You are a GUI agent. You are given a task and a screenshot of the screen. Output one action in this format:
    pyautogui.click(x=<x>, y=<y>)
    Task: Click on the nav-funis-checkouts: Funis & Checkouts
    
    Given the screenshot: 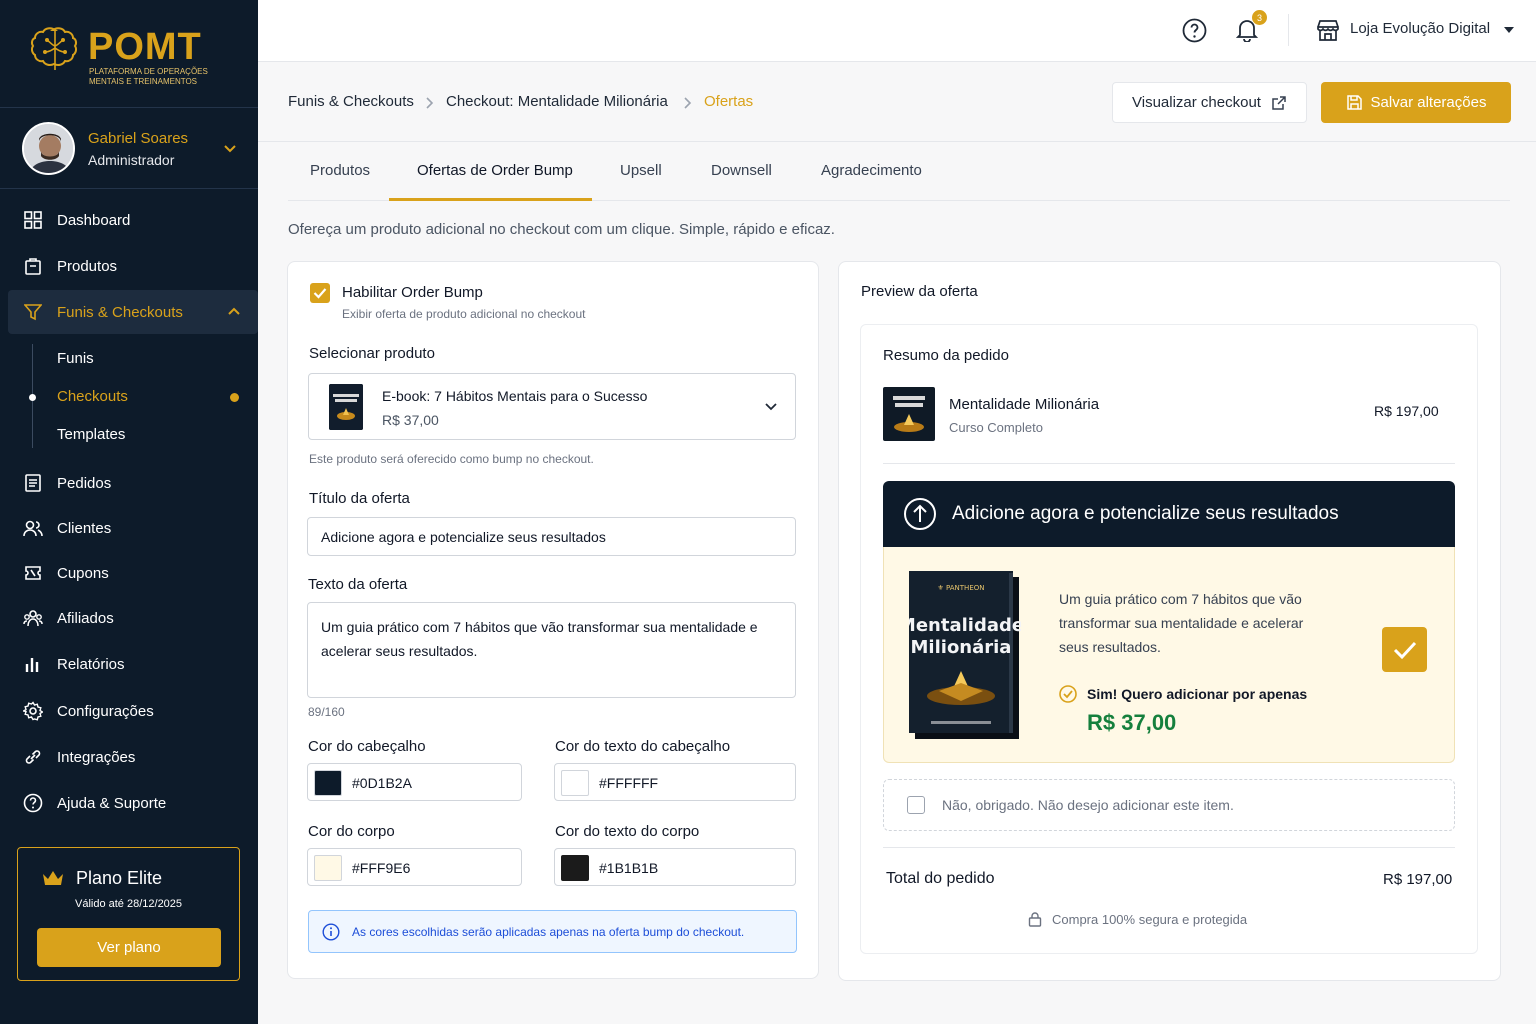 What is the action you would take?
    pyautogui.click(x=133, y=312)
    